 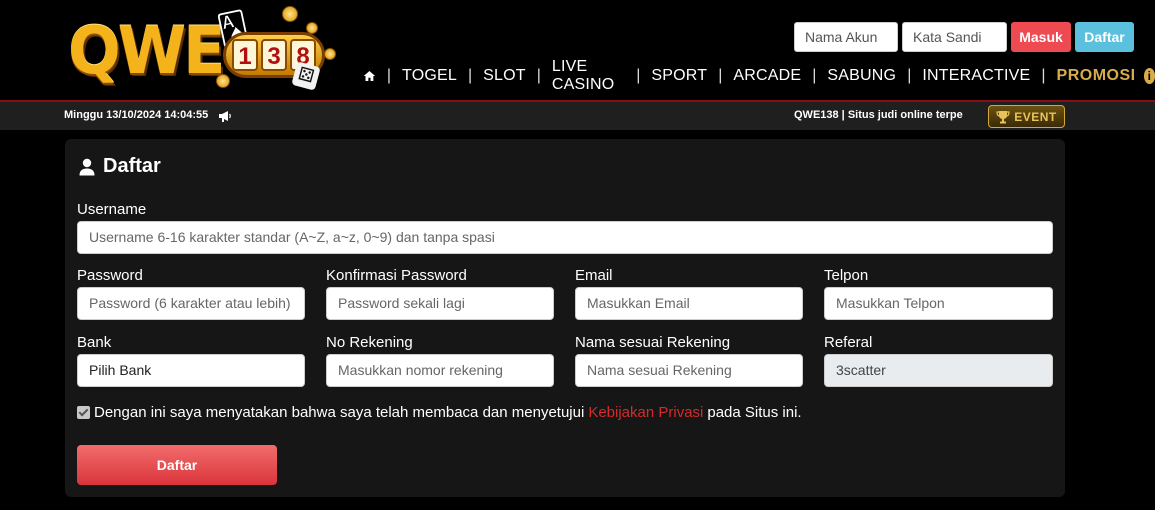 What do you see at coordinates (1104, 37) in the screenshot?
I see `register-button: Daftar` at bounding box center [1104, 37].